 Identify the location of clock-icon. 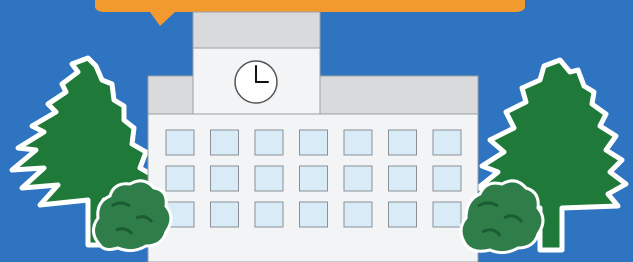
(256, 82).